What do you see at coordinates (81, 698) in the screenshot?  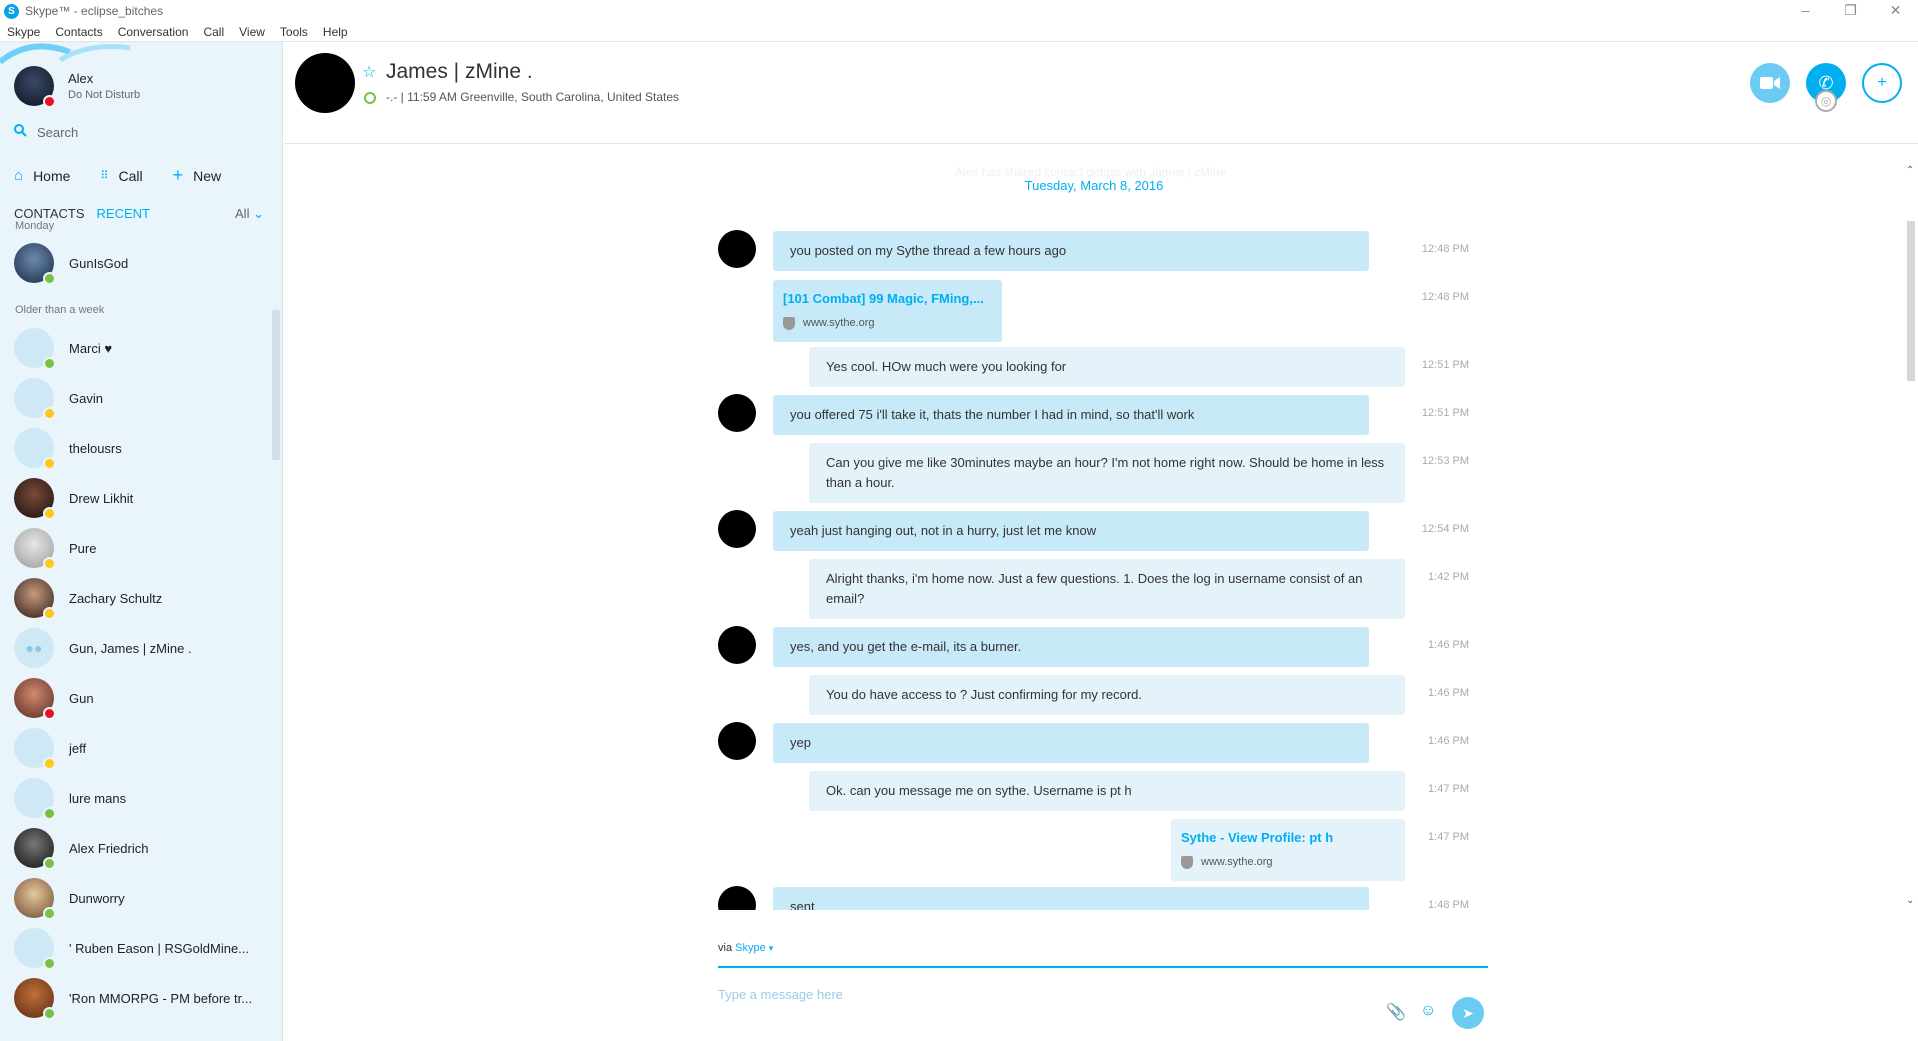 I see `contact-name: Gun` at bounding box center [81, 698].